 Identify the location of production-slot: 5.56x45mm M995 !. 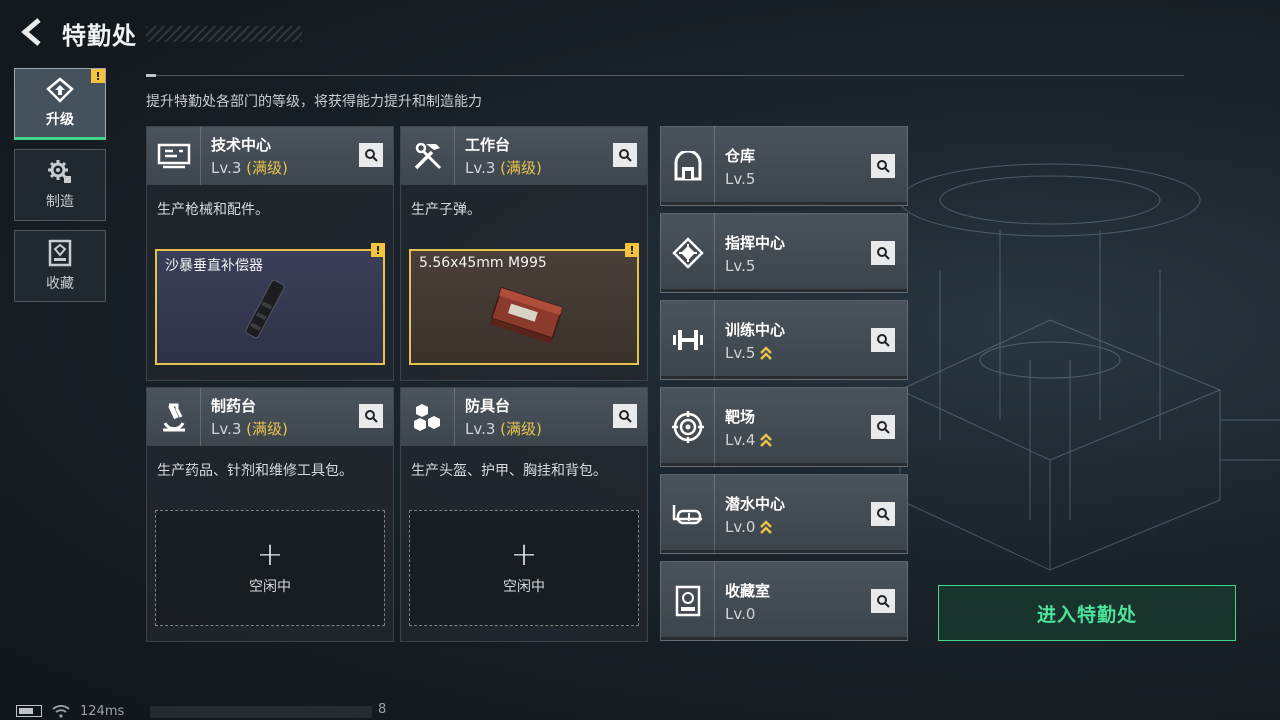
(524, 304).